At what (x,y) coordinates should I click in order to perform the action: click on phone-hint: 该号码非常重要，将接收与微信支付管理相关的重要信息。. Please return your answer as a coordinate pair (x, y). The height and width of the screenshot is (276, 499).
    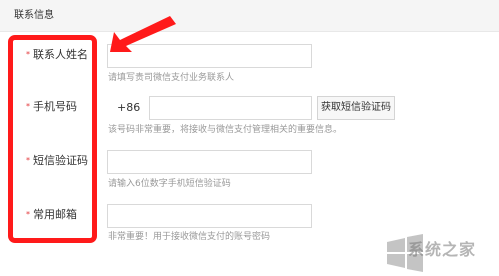
    Looking at the image, I should click on (225, 130).